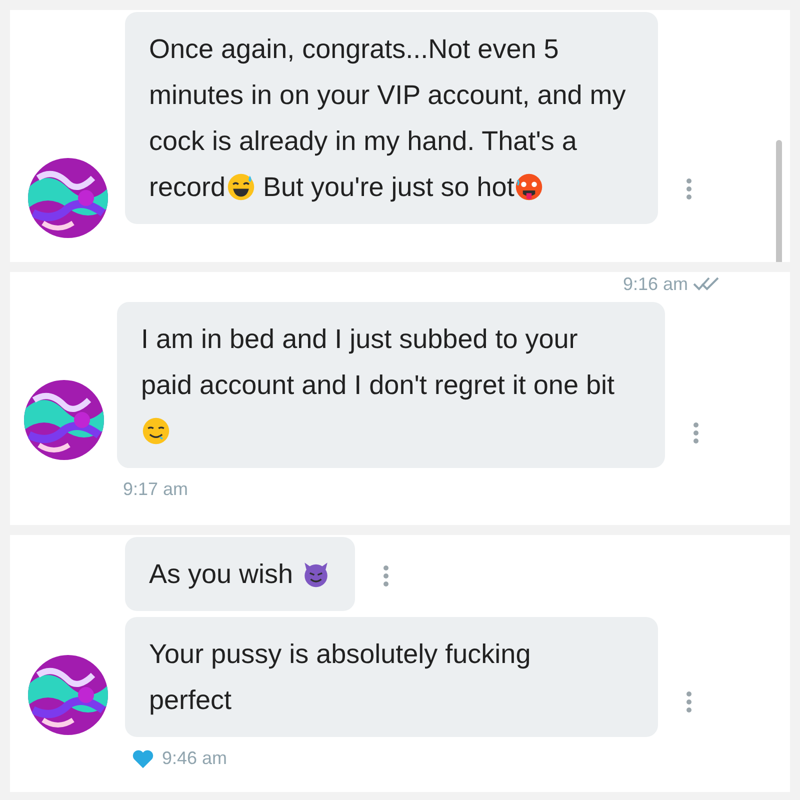 This screenshot has width=800, height=800. Describe the element at coordinates (155, 489) in the screenshot. I see `timestamp: 9:17 am` at that location.